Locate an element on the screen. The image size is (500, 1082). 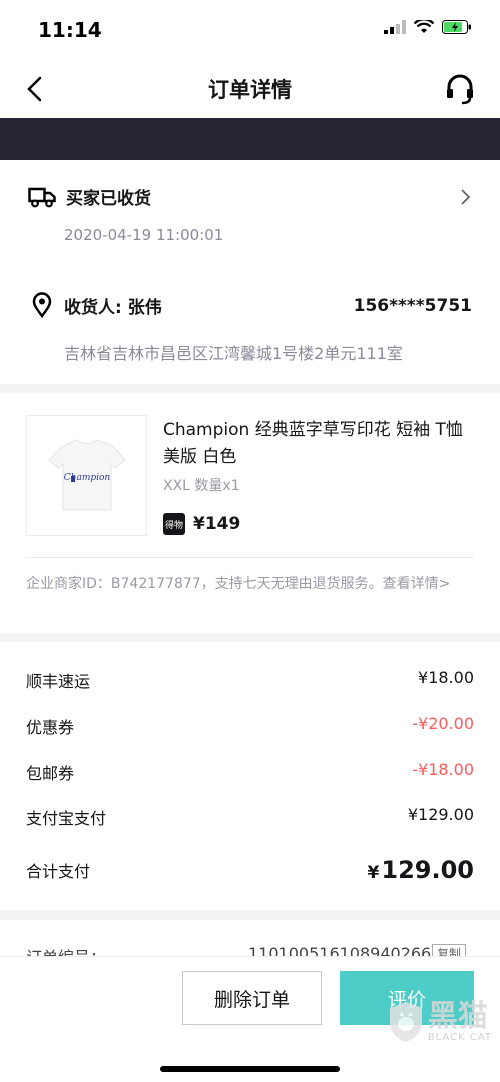
battery-icon is located at coordinates (456, 27).